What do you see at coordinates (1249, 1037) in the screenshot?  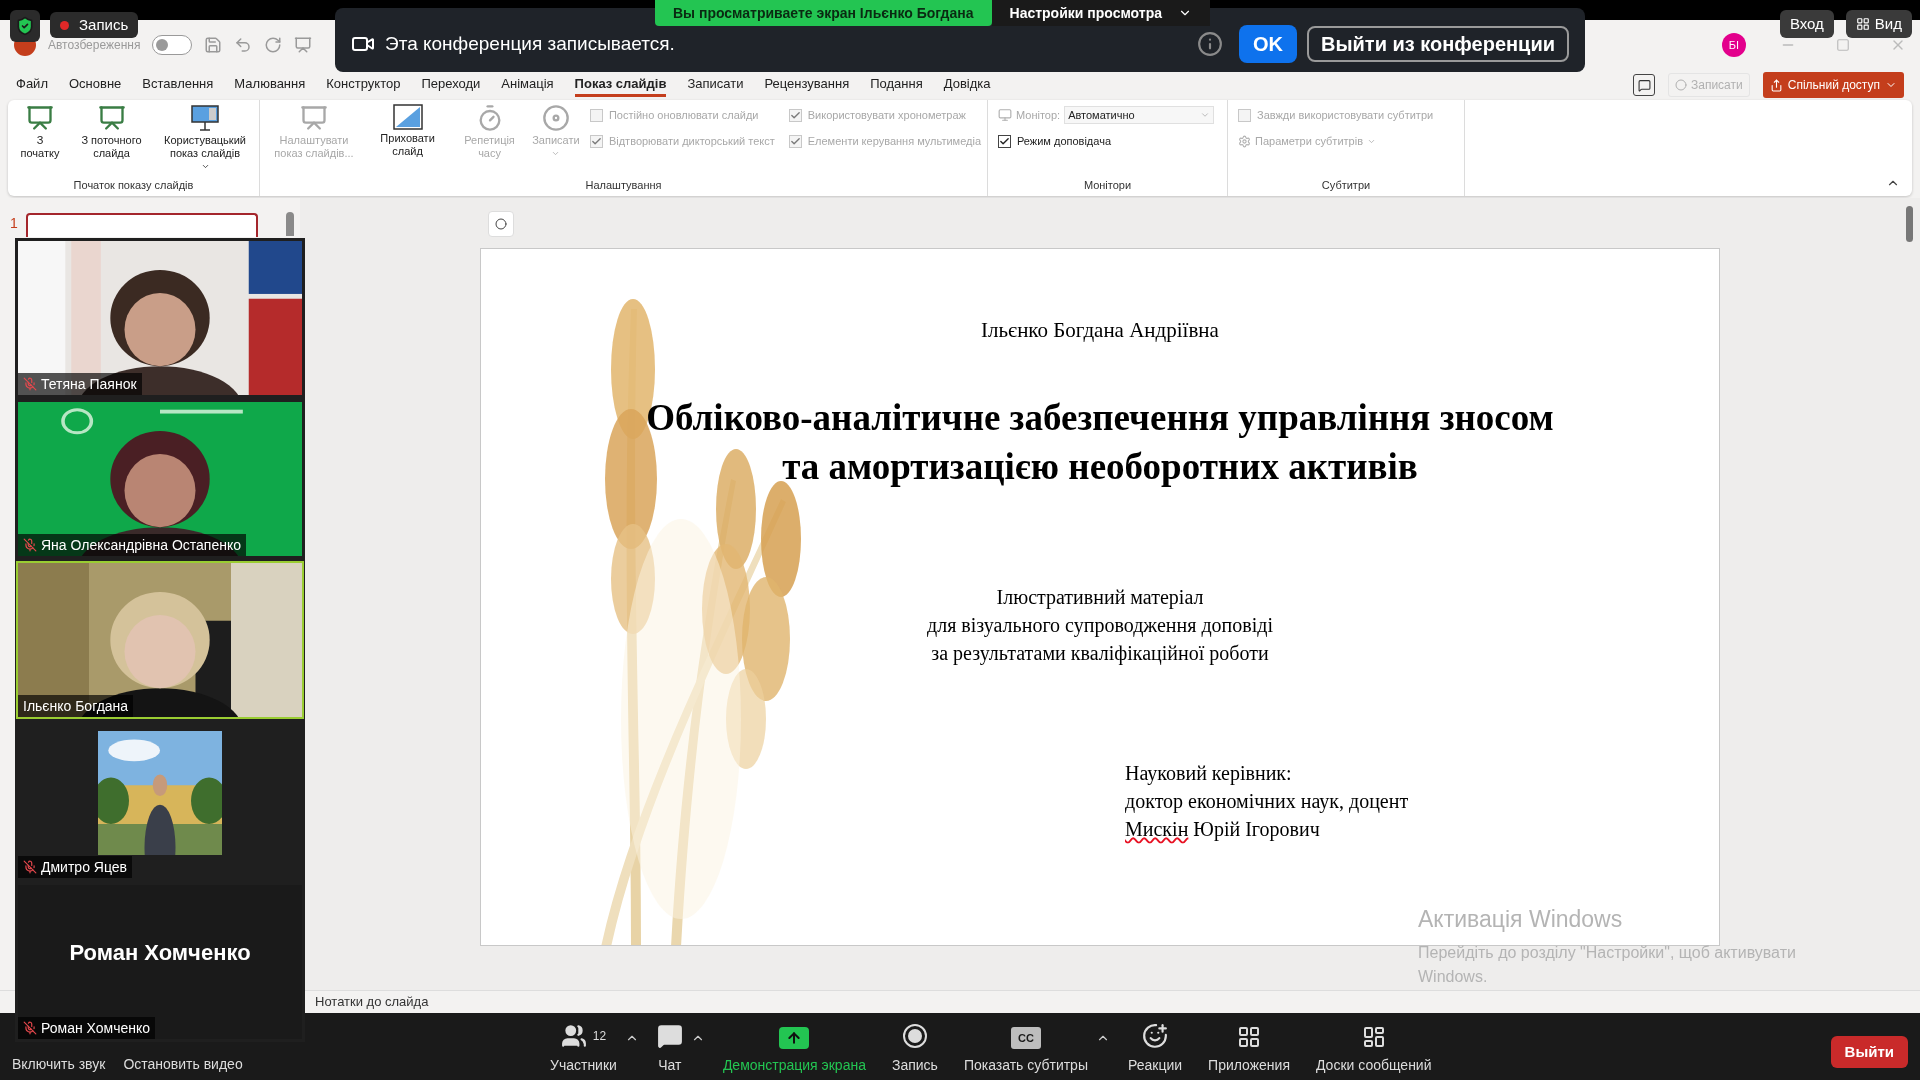 I see `apps-icon` at bounding box center [1249, 1037].